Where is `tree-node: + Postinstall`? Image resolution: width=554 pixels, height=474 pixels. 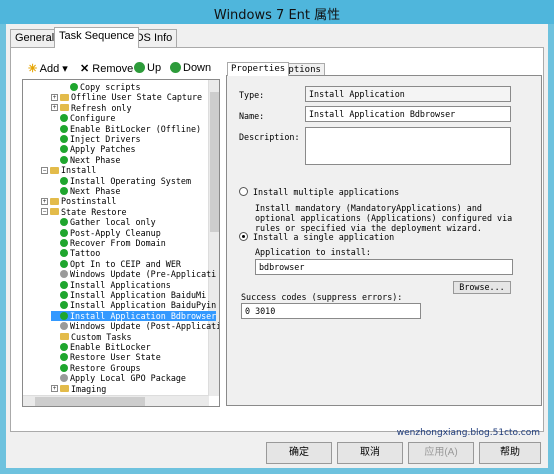
tree-node: + Postinstall is located at coordinates (78, 201).